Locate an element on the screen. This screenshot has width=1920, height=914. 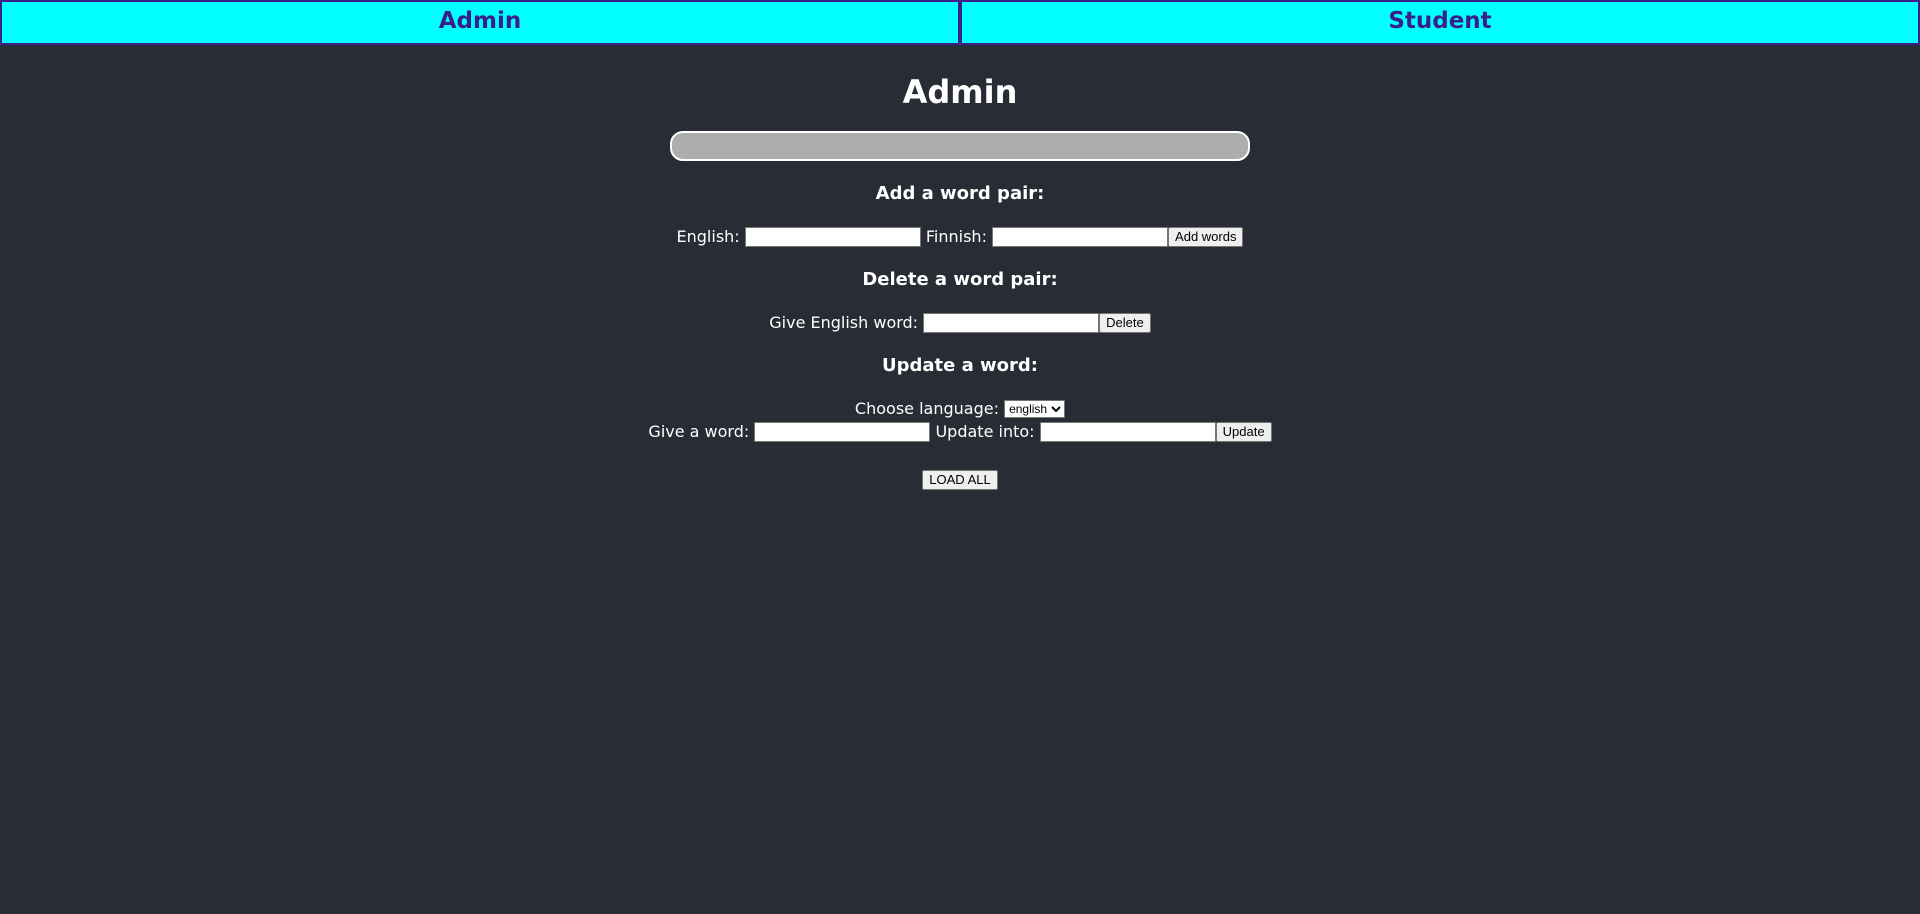
load-all-button: LOAD ALL is located at coordinates (960, 479).